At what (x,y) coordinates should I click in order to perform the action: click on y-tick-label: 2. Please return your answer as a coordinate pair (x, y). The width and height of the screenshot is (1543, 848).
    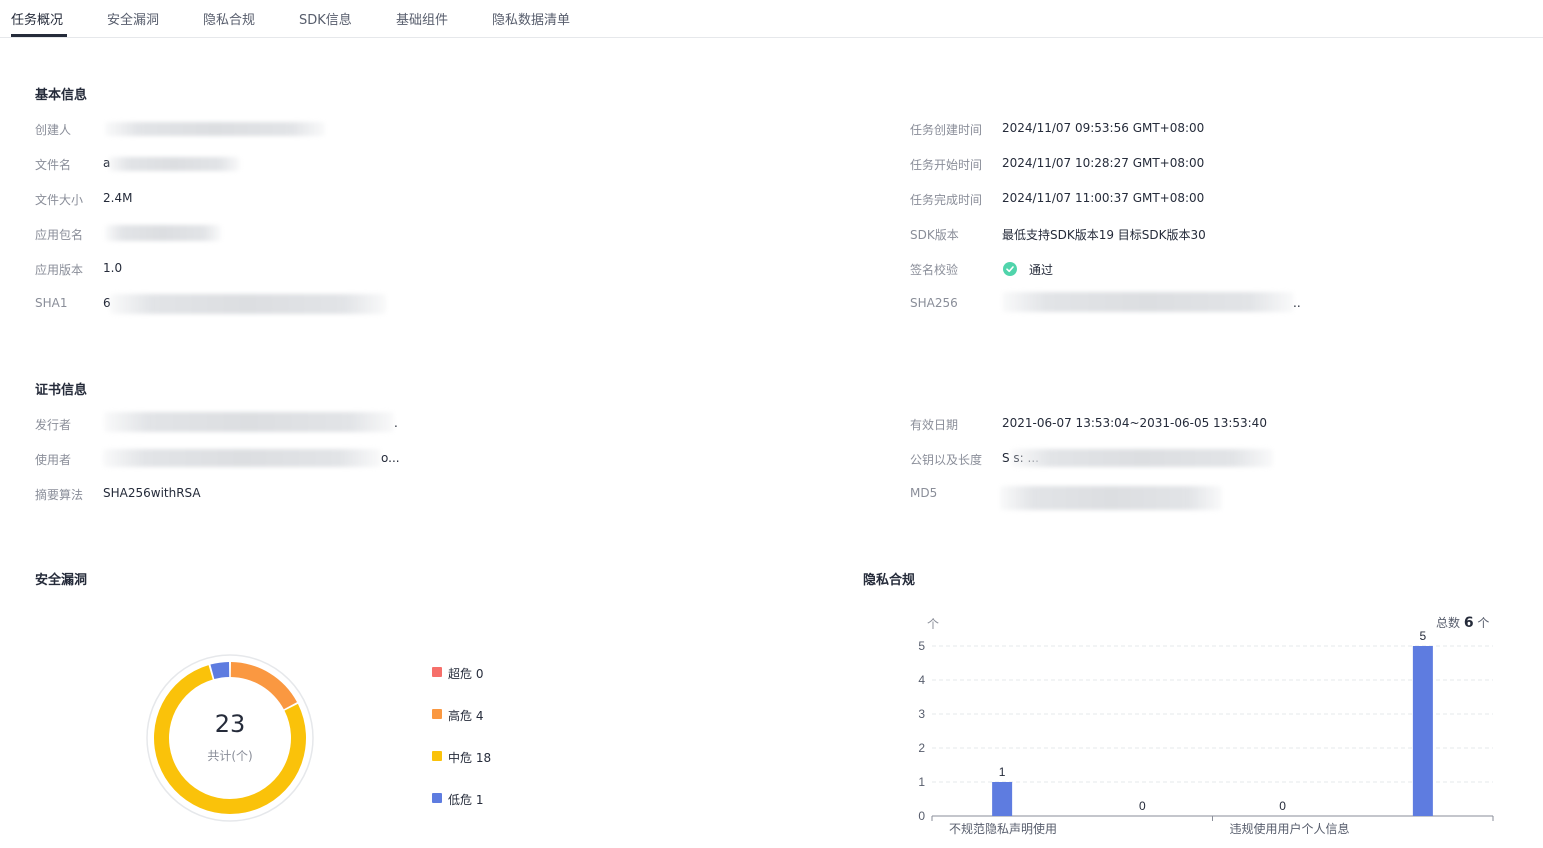
    Looking at the image, I should click on (921, 748).